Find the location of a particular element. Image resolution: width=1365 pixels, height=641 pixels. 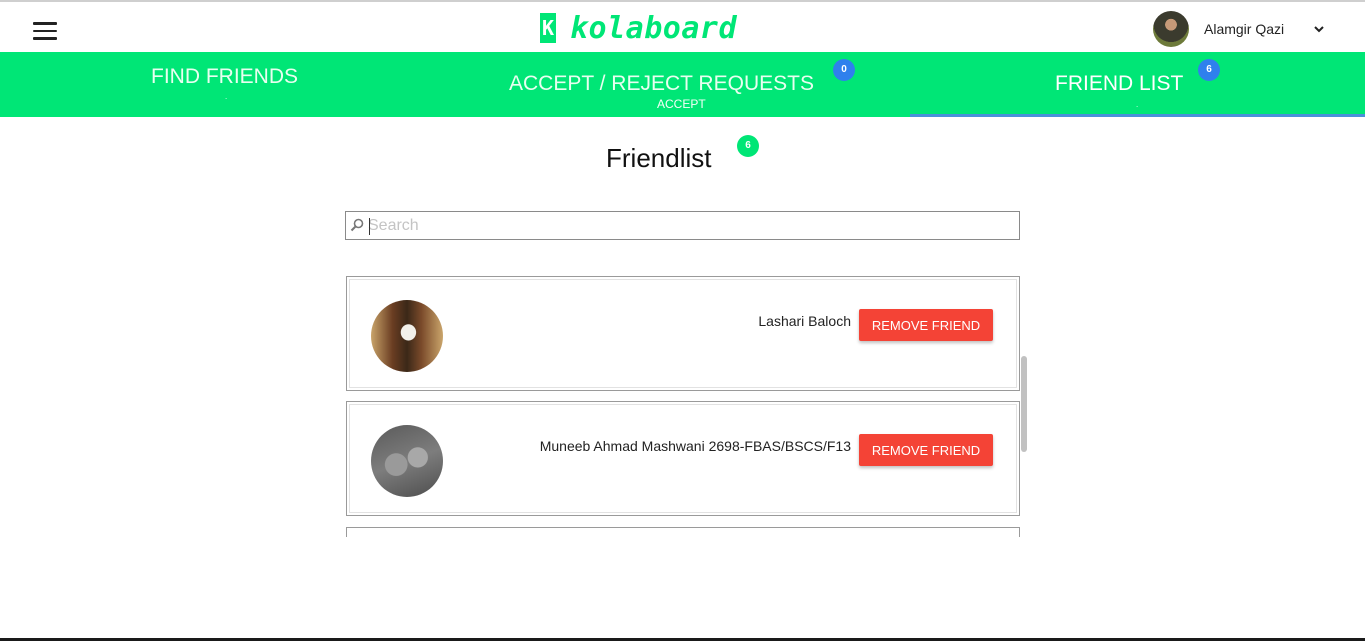

friends-count-badge: 6 is located at coordinates (1209, 70).